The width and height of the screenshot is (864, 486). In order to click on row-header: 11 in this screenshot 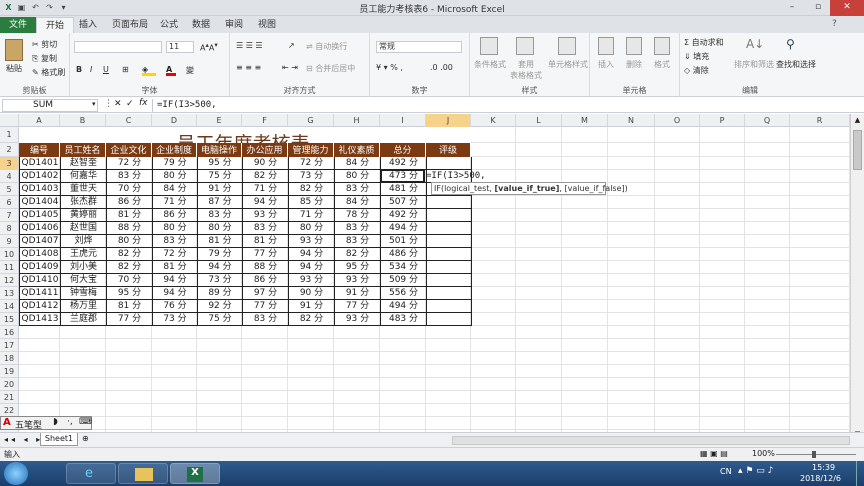, I will do `click(9, 267)`.